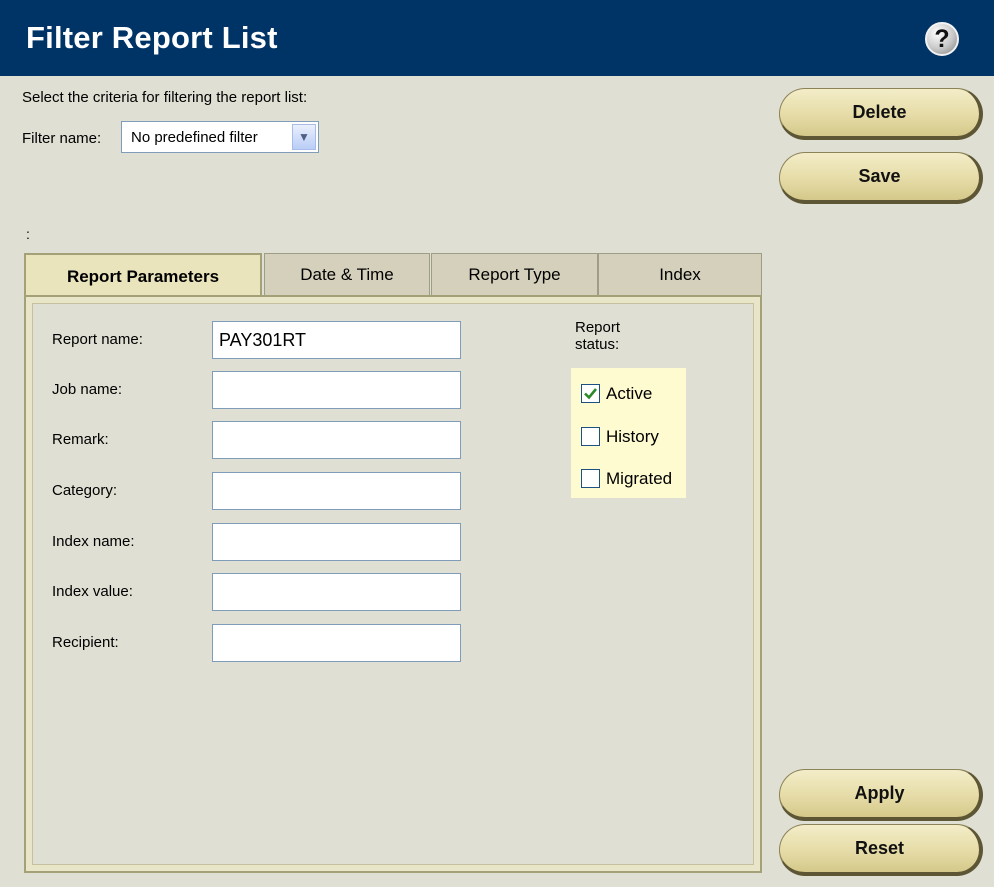 Image resolution: width=994 pixels, height=887 pixels. What do you see at coordinates (881, 850) in the screenshot?
I see `reset-button: Reset` at bounding box center [881, 850].